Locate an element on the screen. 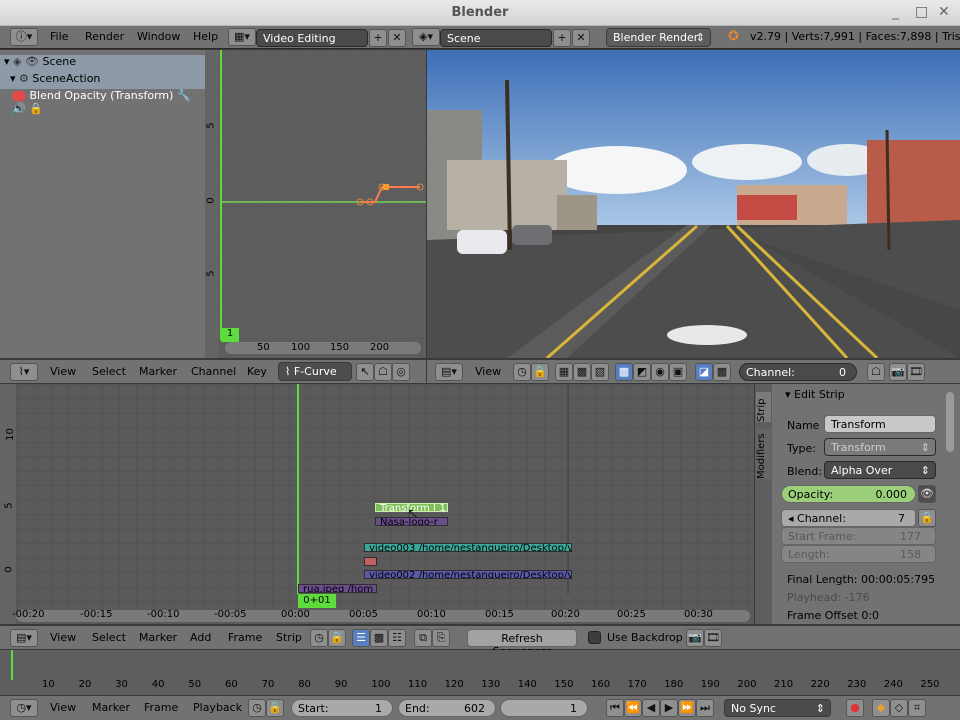 Image resolution: width=960 pixels, height=720 pixels. seq-menu-select: Select is located at coordinates (109, 637).